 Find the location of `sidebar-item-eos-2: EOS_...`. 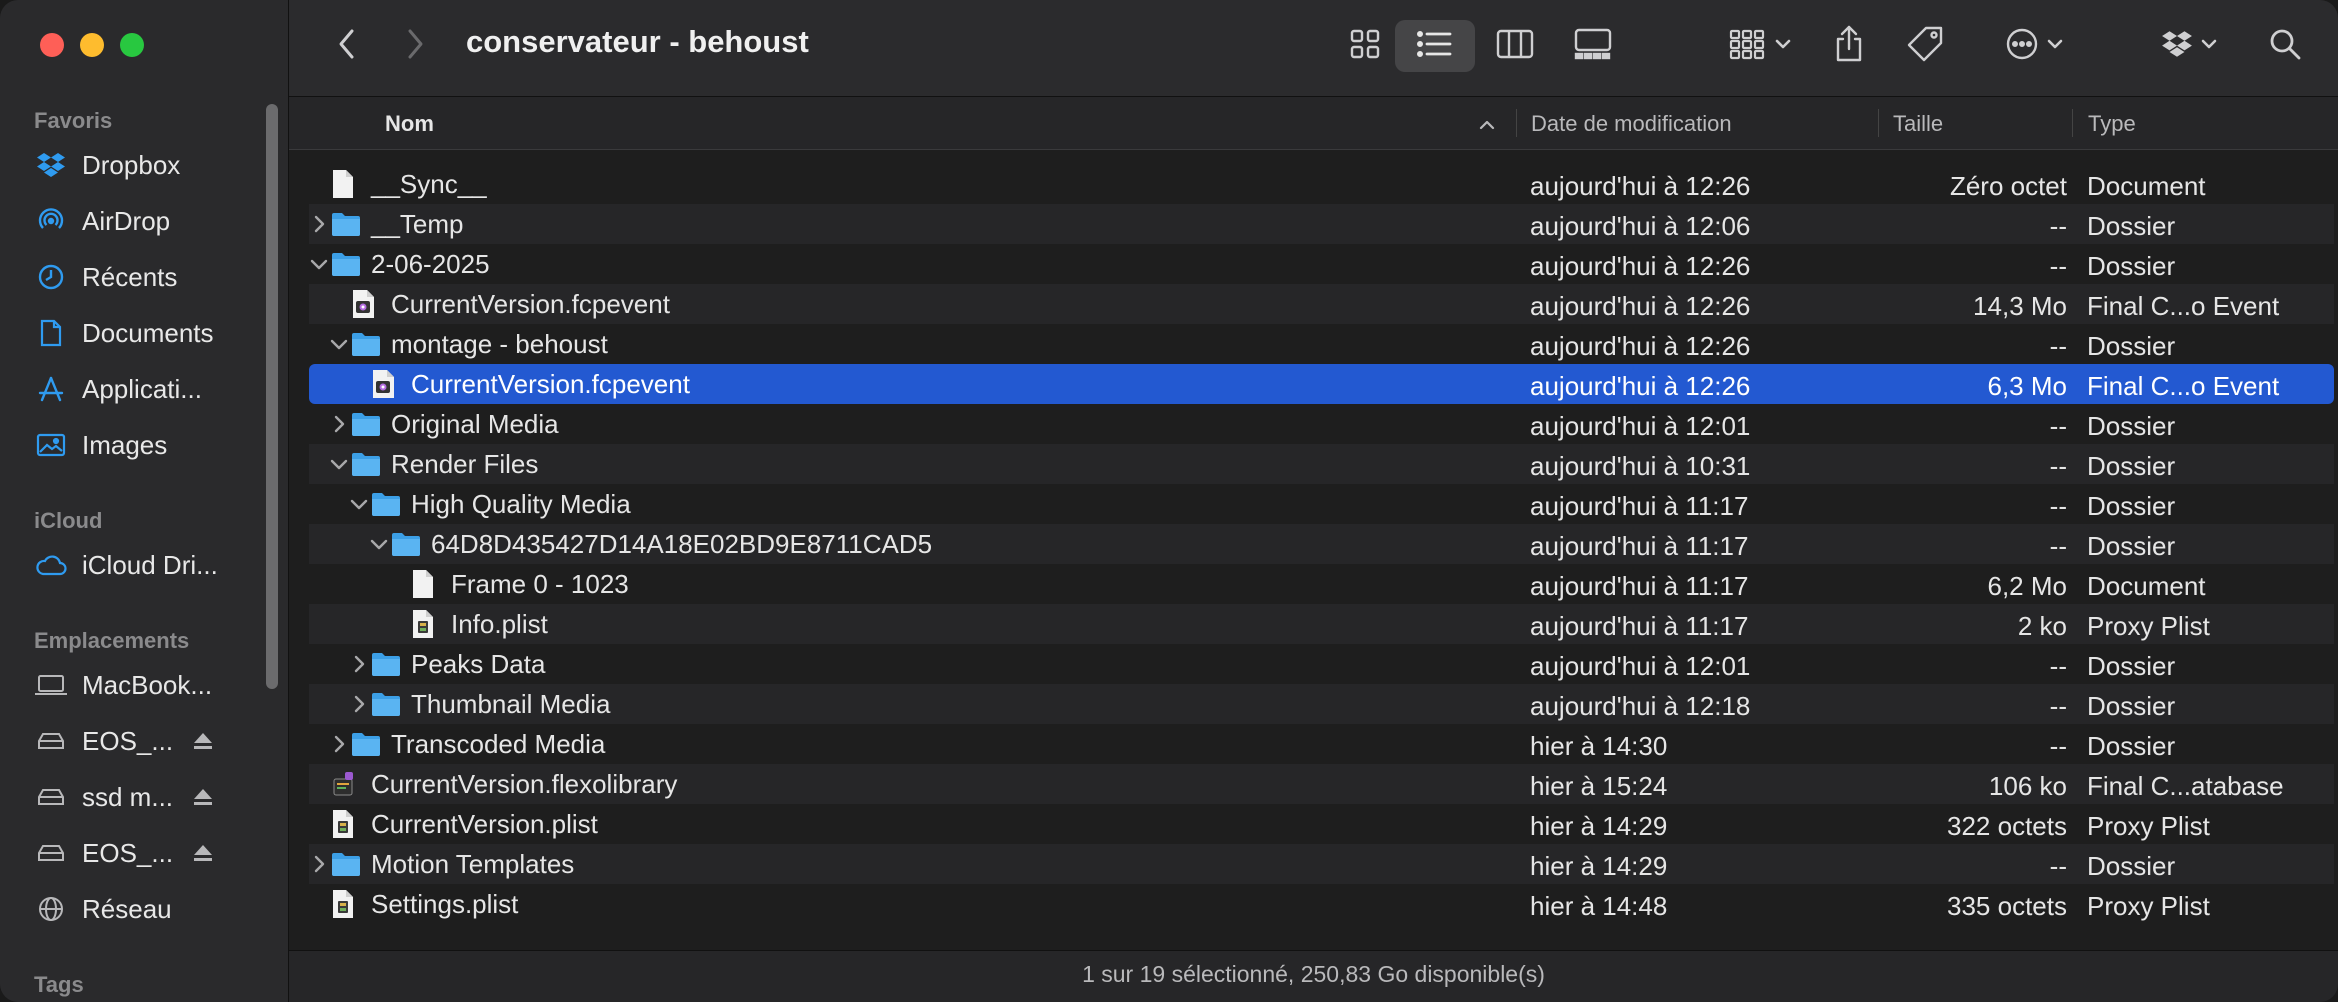

sidebar-item-eos-2: EOS_... is located at coordinates (149, 853).